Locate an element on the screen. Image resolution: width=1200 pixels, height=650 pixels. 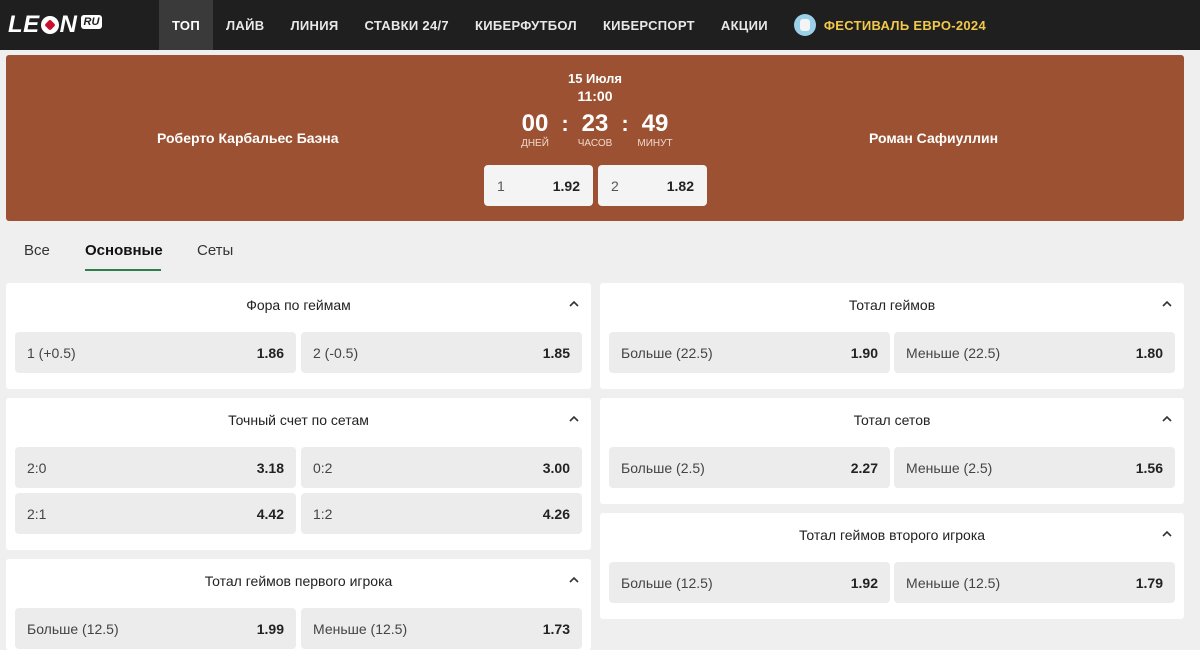
odd-cell: 1 (+0.5) 1.86 is located at coordinates (155, 352).